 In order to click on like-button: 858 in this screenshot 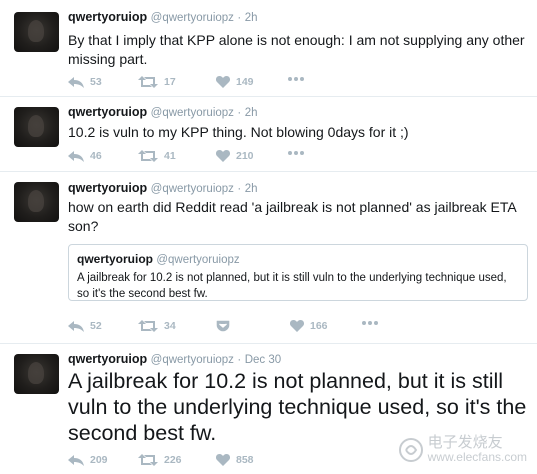, I will do `click(235, 460)`.